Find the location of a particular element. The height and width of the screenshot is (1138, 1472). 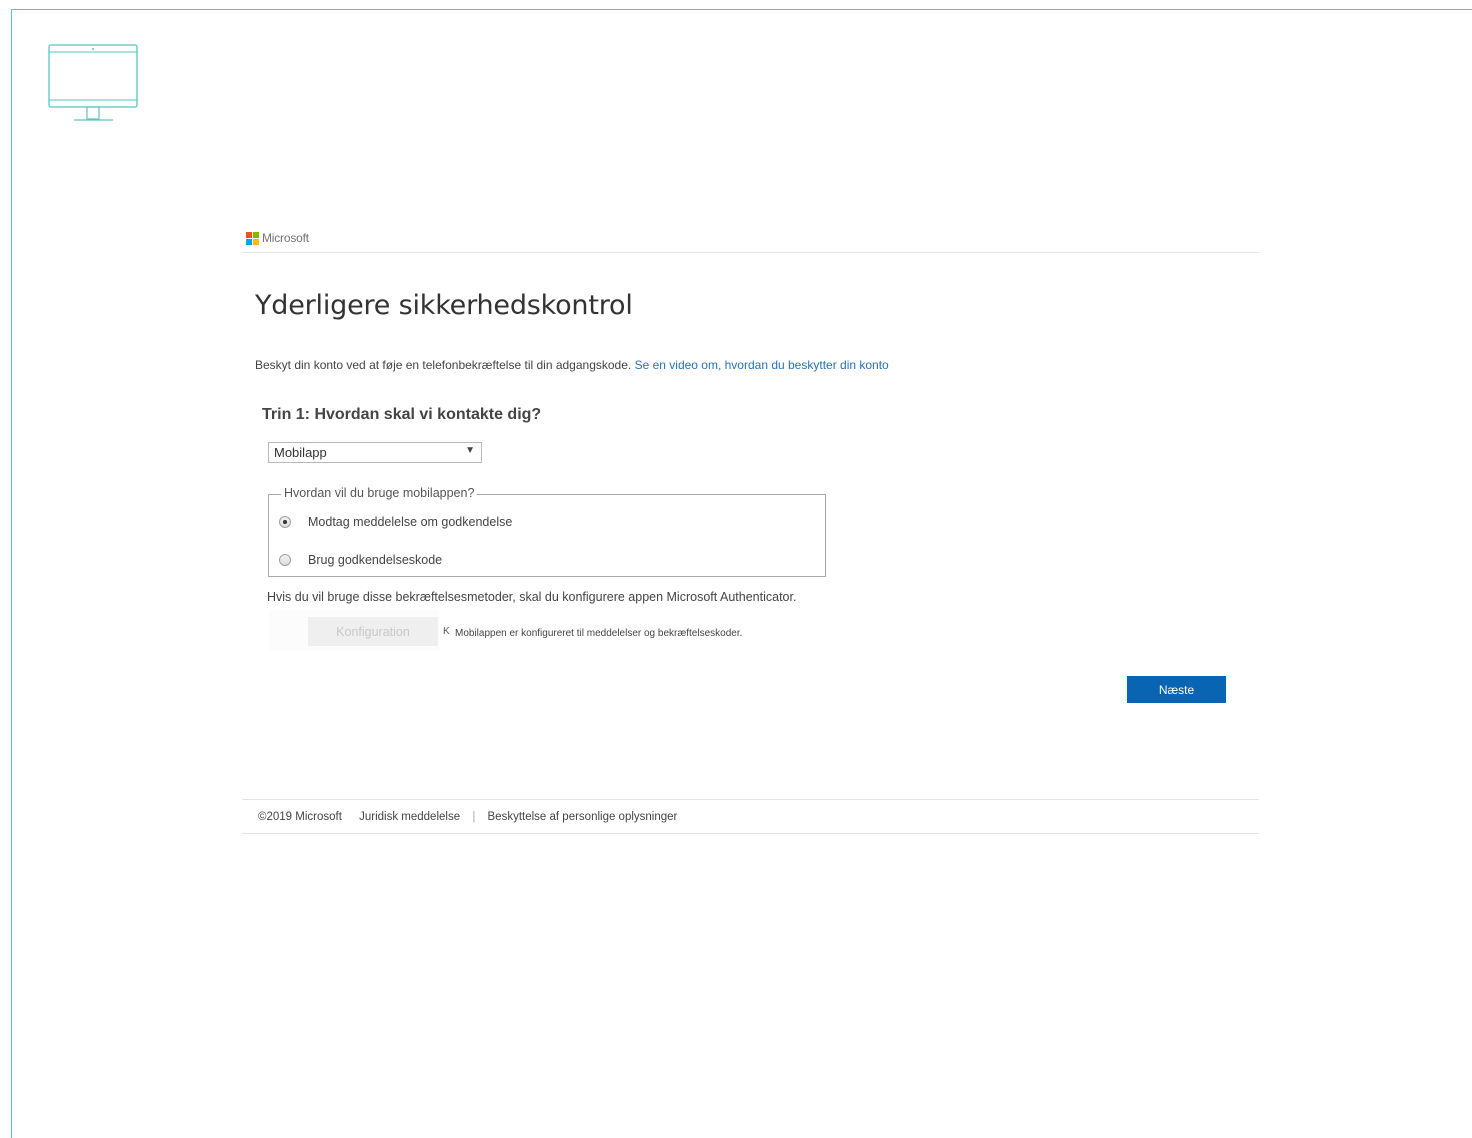

radio-notification: Modtag meddelelse om godkendelse is located at coordinates (395, 522).